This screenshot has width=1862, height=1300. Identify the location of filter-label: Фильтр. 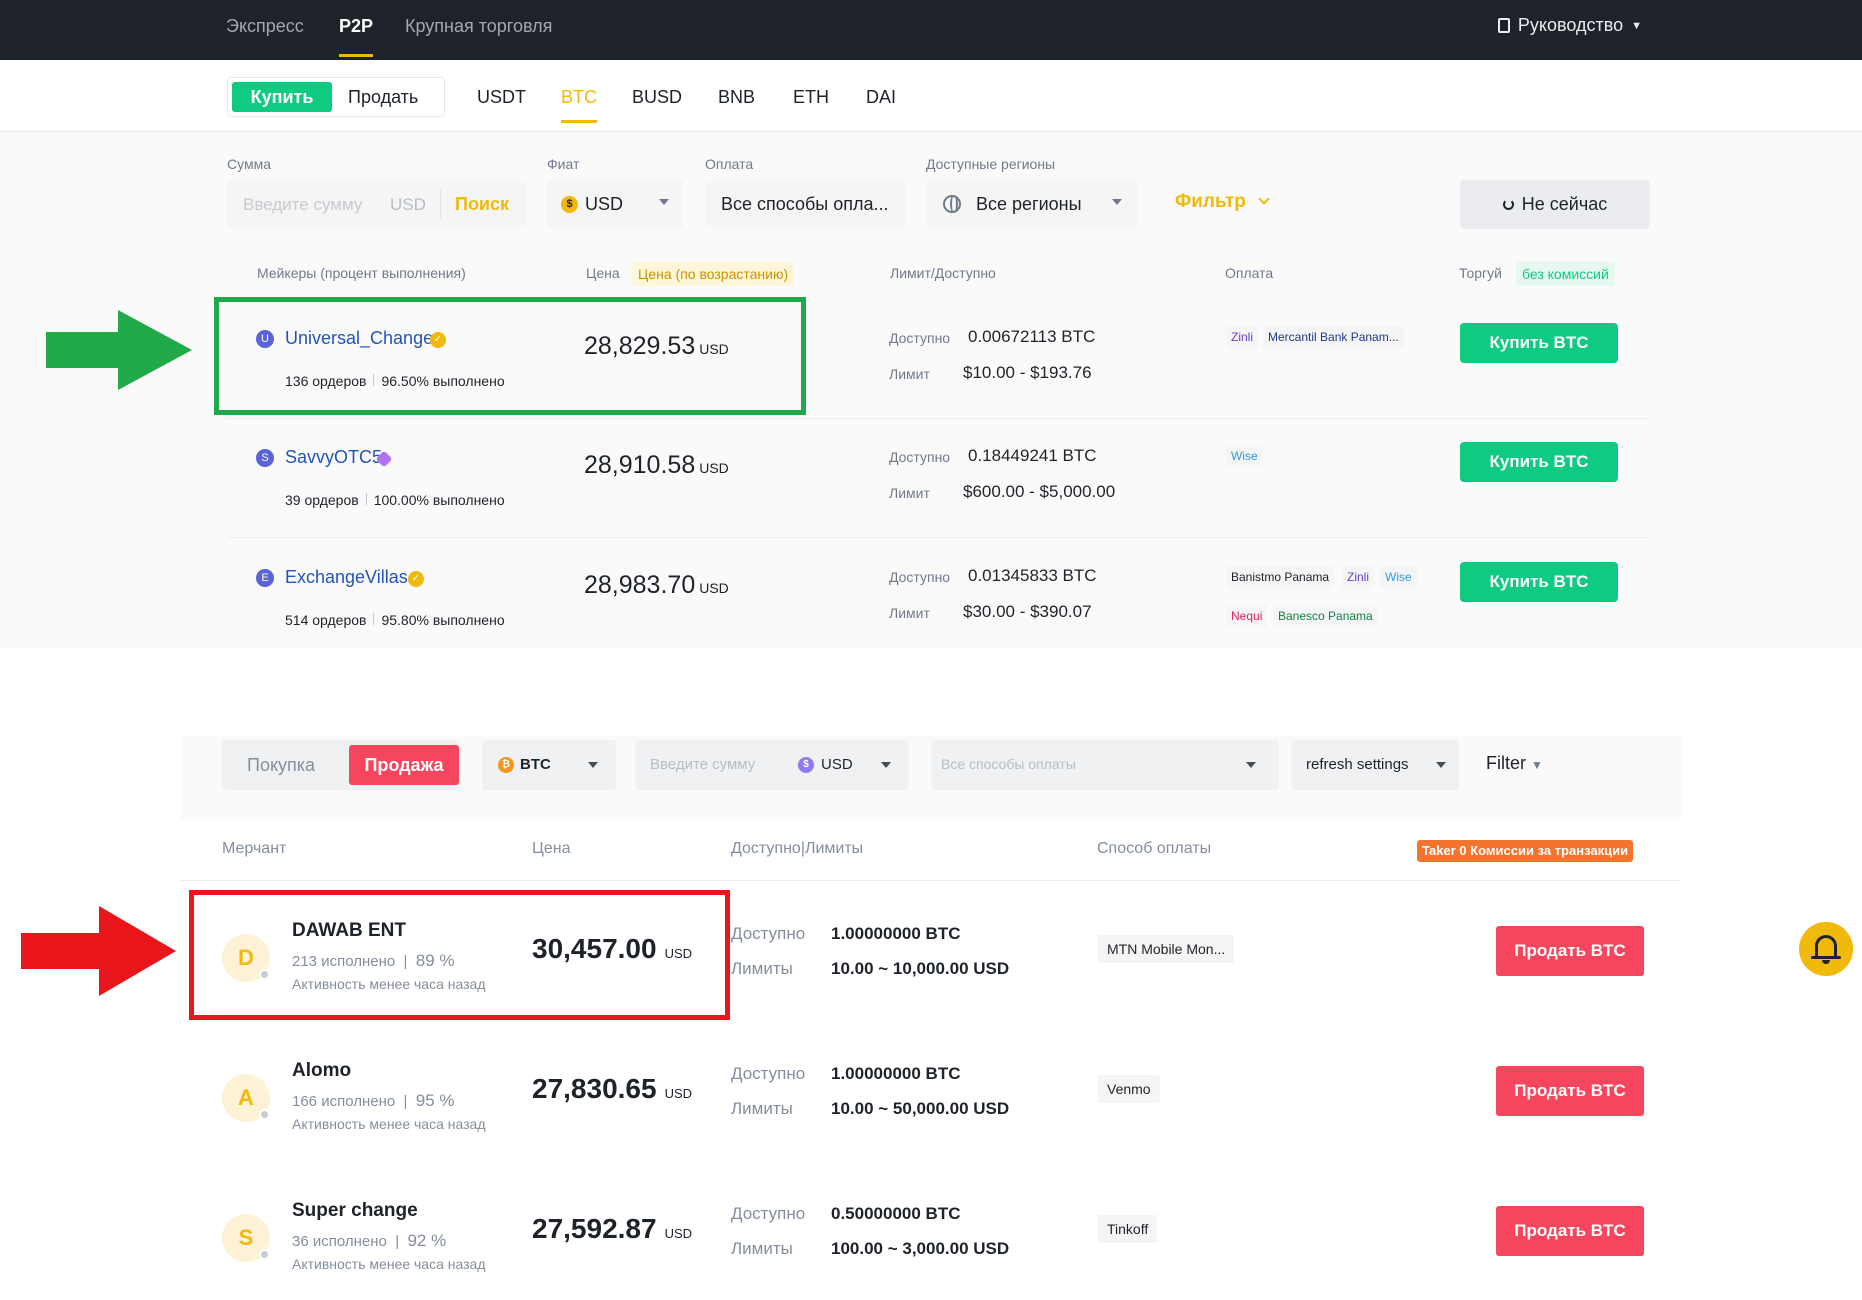
(1210, 201).